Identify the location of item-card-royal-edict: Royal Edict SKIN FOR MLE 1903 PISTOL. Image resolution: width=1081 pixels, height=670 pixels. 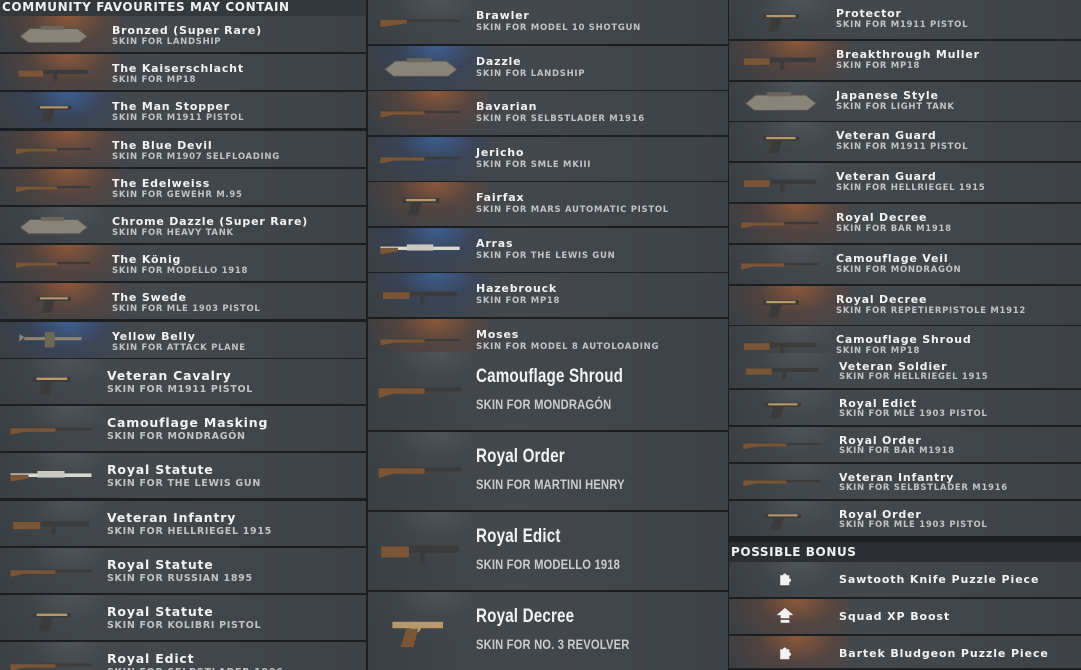
(905, 408).